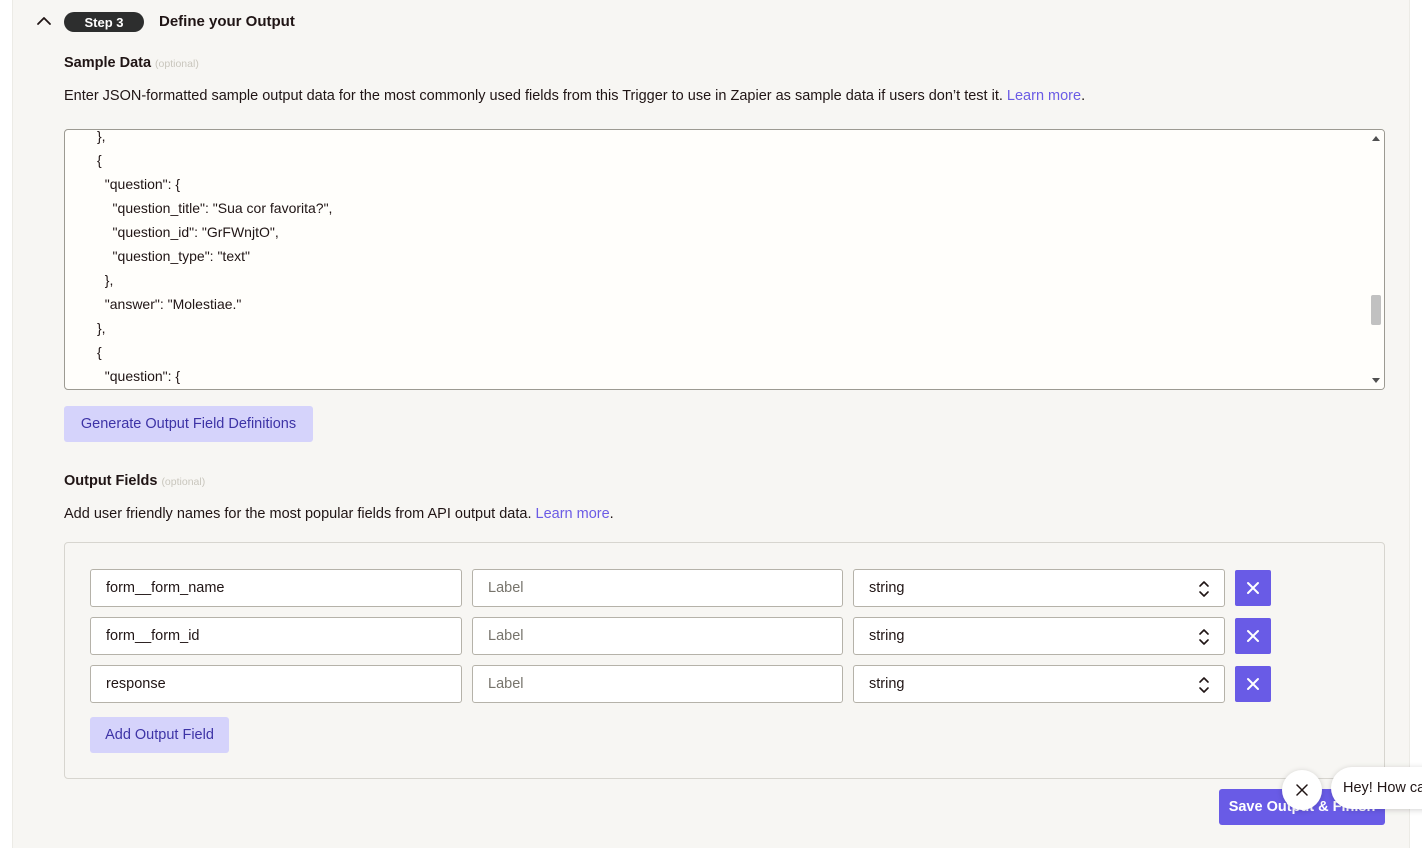 This screenshot has width=1422, height=848. What do you see at coordinates (169, 304) in the screenshot?
I see `code-line: "answer": "Molestiae."` at bounding box center [169, 304].